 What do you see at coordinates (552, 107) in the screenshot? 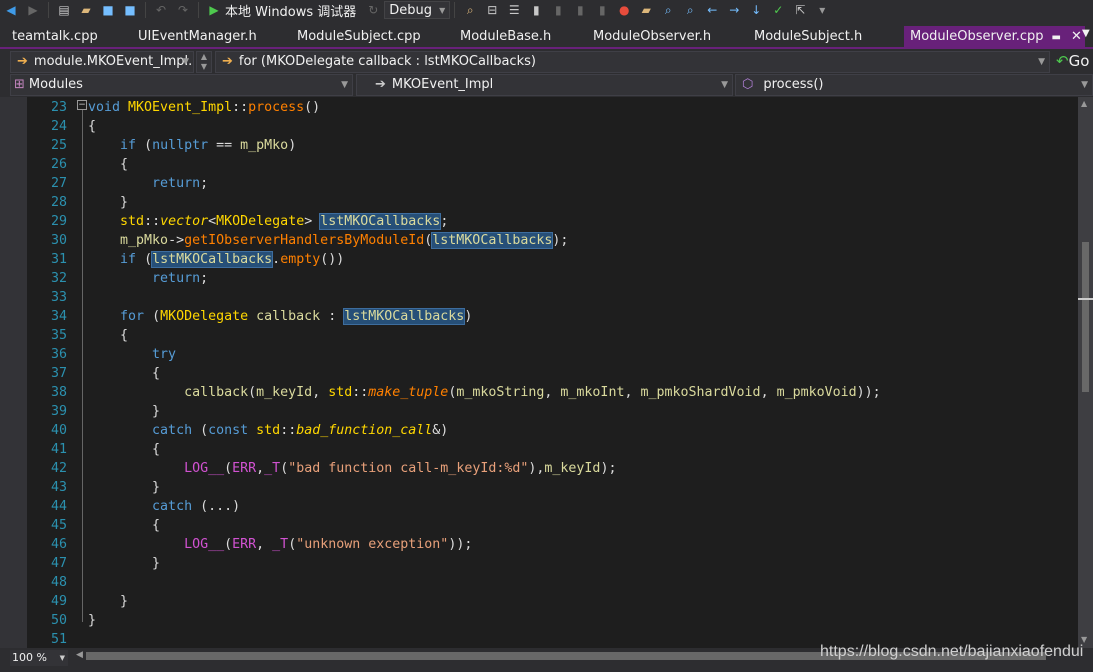
I see `code-line: 23 void MKOEvent_Impl::process()` at bounding box center [552, 107].